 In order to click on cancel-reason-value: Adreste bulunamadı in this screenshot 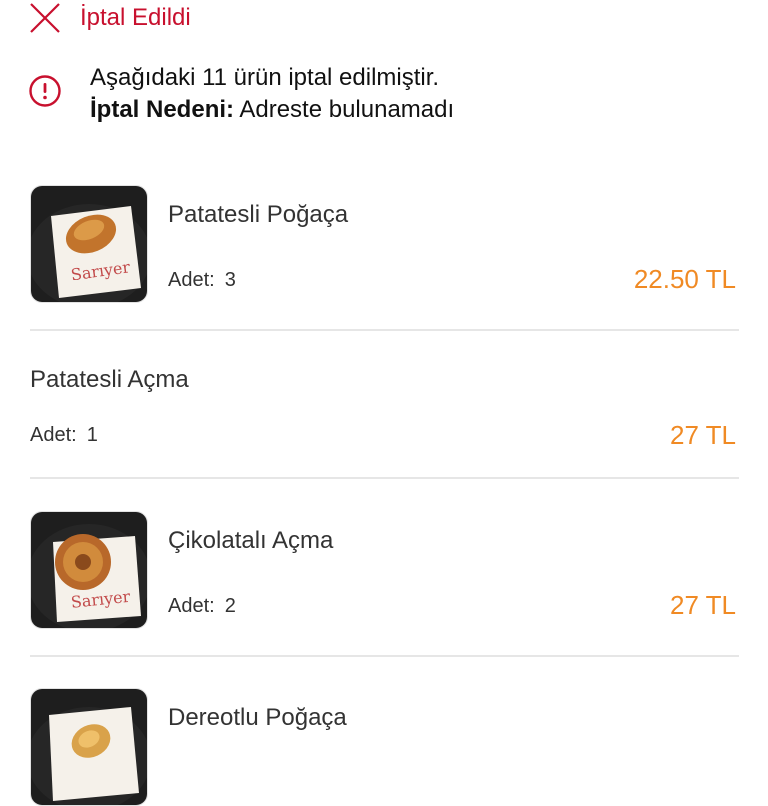, I will do `click(347, 109)`.